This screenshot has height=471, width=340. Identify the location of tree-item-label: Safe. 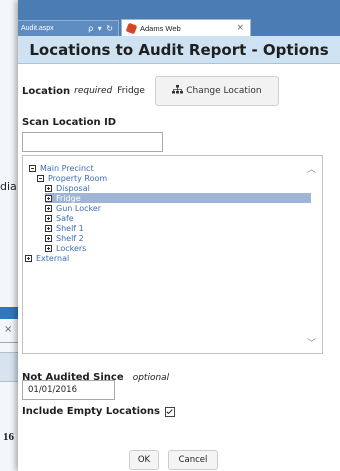
(65, 218).